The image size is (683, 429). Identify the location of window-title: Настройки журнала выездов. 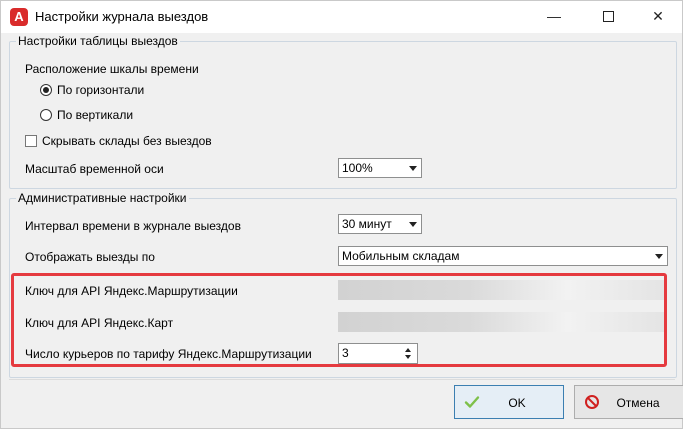
(122, 16).